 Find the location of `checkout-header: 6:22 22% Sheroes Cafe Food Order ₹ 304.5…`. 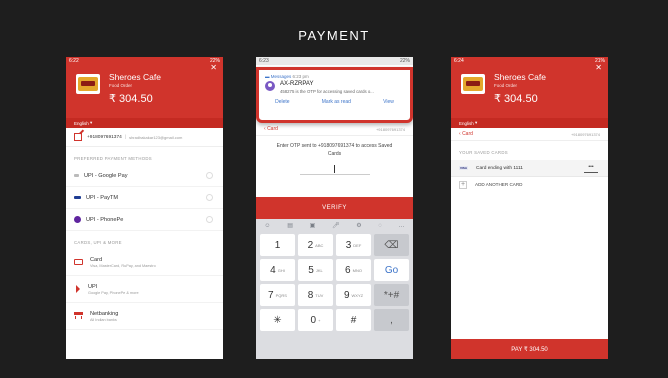

checkout-header: 6:22 22% Sheroes Cafe Food Order ₹ 304.5… is located at coordinates (144, 92).